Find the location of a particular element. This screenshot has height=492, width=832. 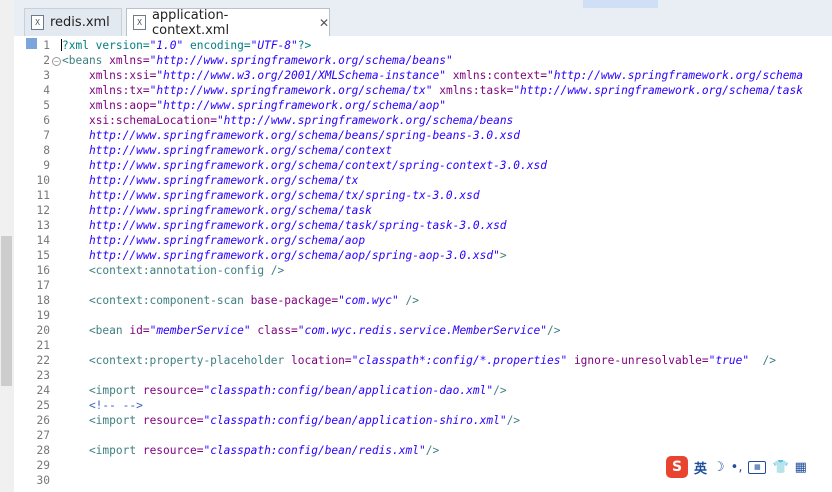

code-line: 1 ?xml version="1.0" encoding="UTF-8"?> is located at coordinates (423, 45).